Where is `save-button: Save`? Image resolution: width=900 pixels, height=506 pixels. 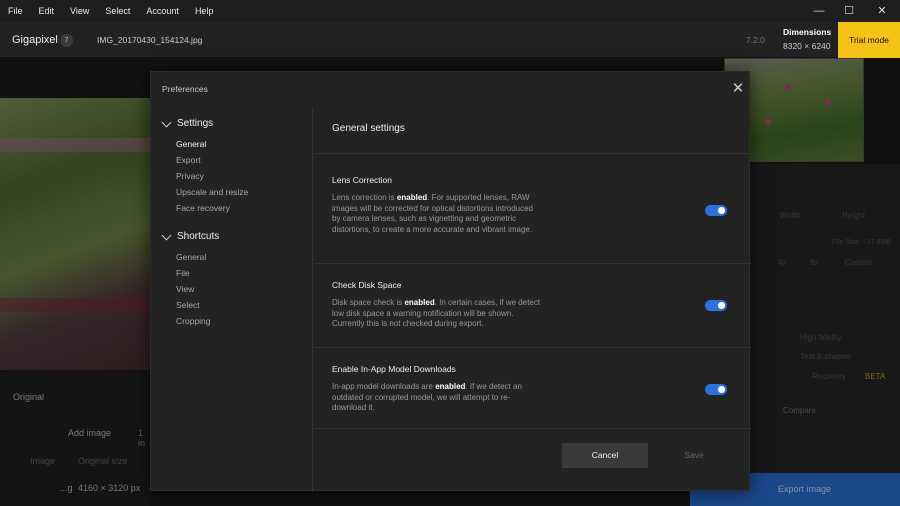 save-button: Save is located at coordinates (694, 455).